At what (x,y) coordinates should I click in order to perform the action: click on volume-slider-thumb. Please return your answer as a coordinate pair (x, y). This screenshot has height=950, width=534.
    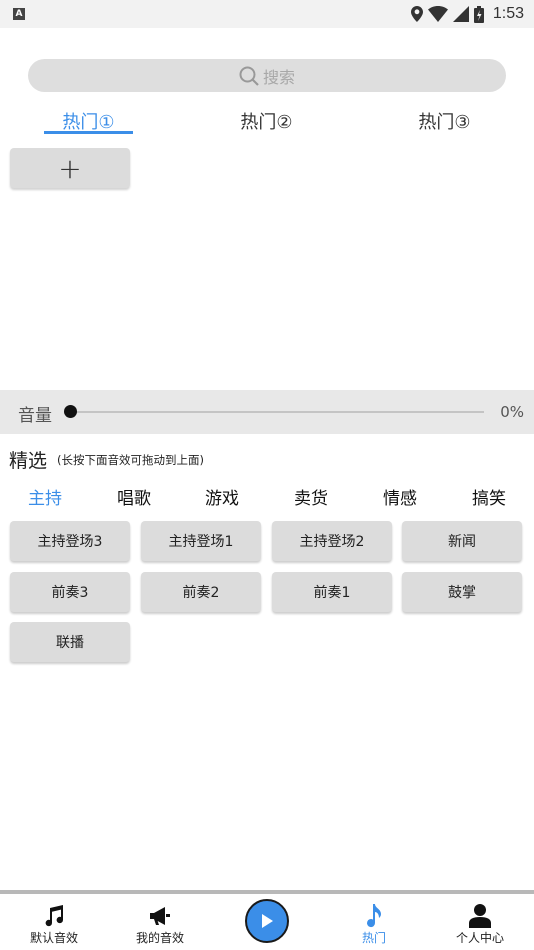
    Looking at the image, I should click on (70, 411).